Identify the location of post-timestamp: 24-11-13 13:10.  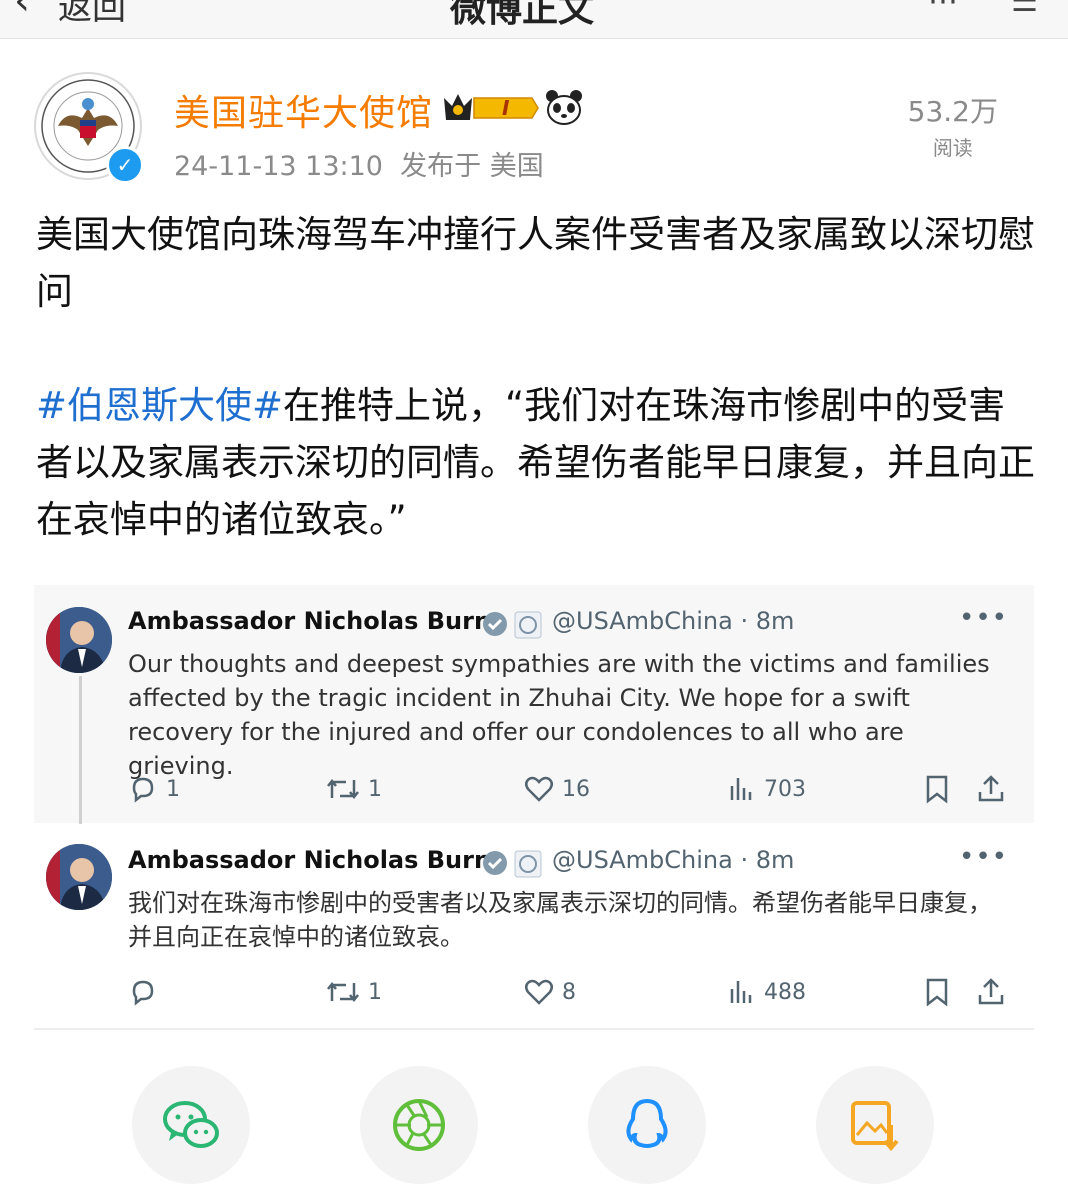
(278, 166).